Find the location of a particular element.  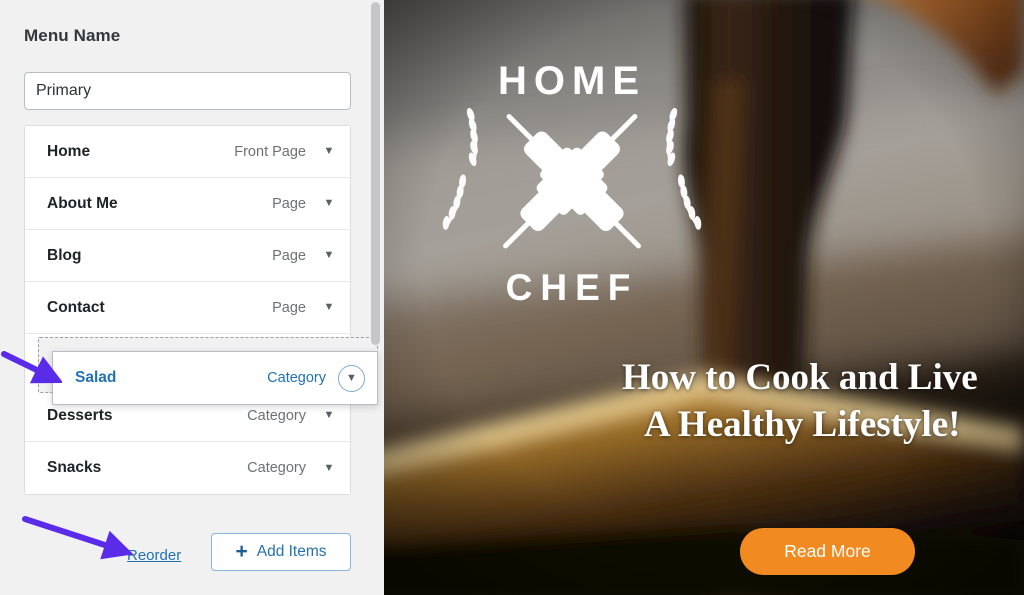

menu-item-label: Blog is located at coordinates (64, 255).